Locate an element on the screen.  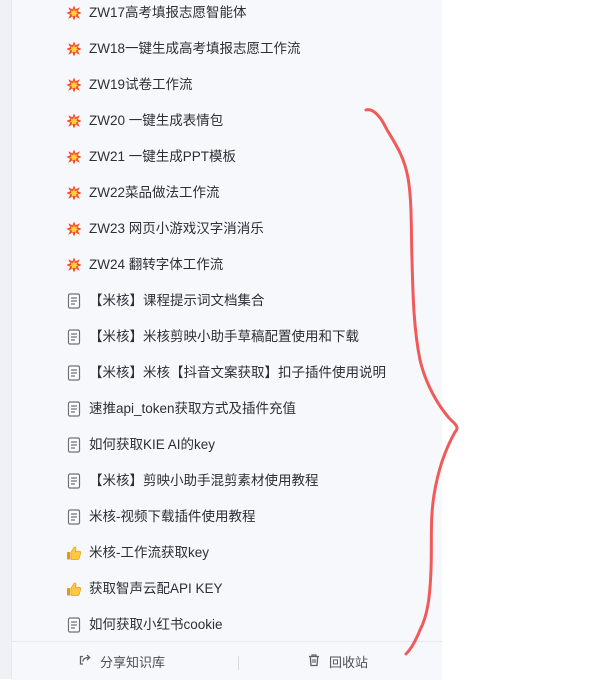
list-item-label: ZW22菜品做法工作流 is located at coordinates (154, 192).